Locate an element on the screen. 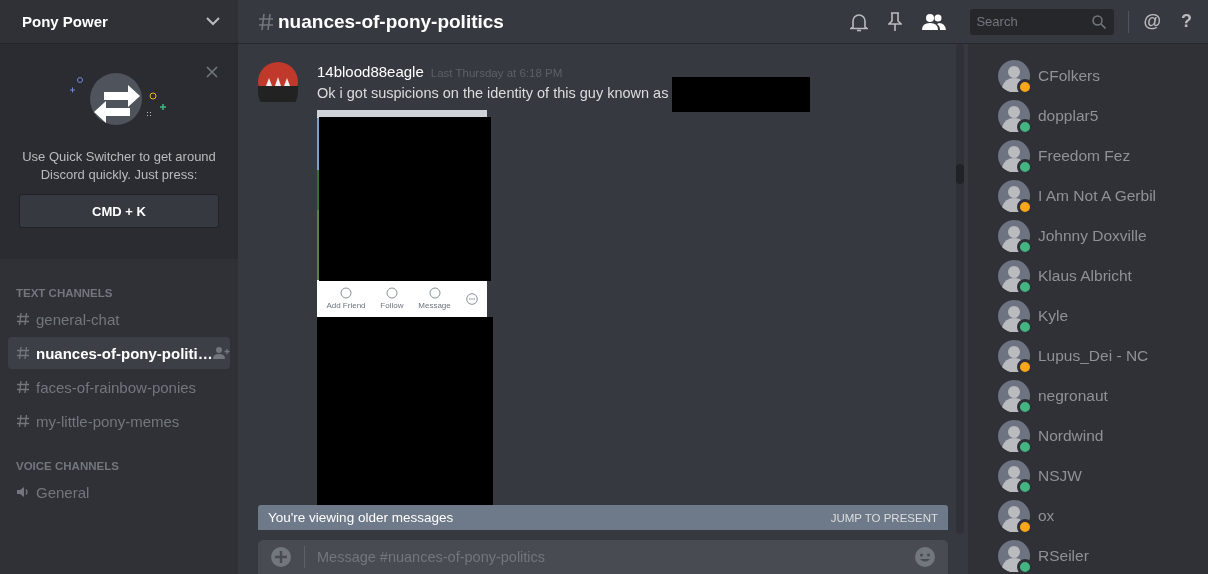 This screenshot has height=574, width=1208. member-item: ox is located at coordinates (1088, 516).